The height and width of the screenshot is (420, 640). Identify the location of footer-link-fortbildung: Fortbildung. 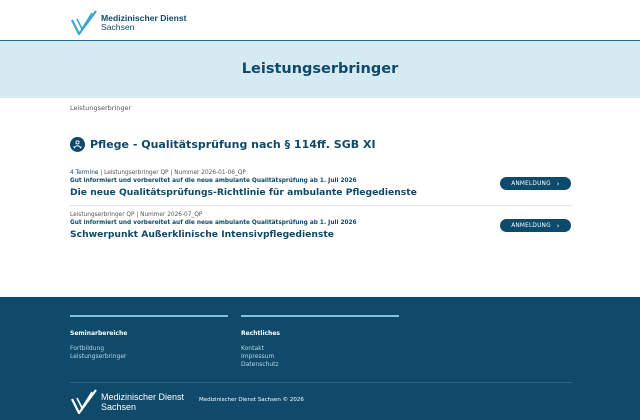
(87, 348).